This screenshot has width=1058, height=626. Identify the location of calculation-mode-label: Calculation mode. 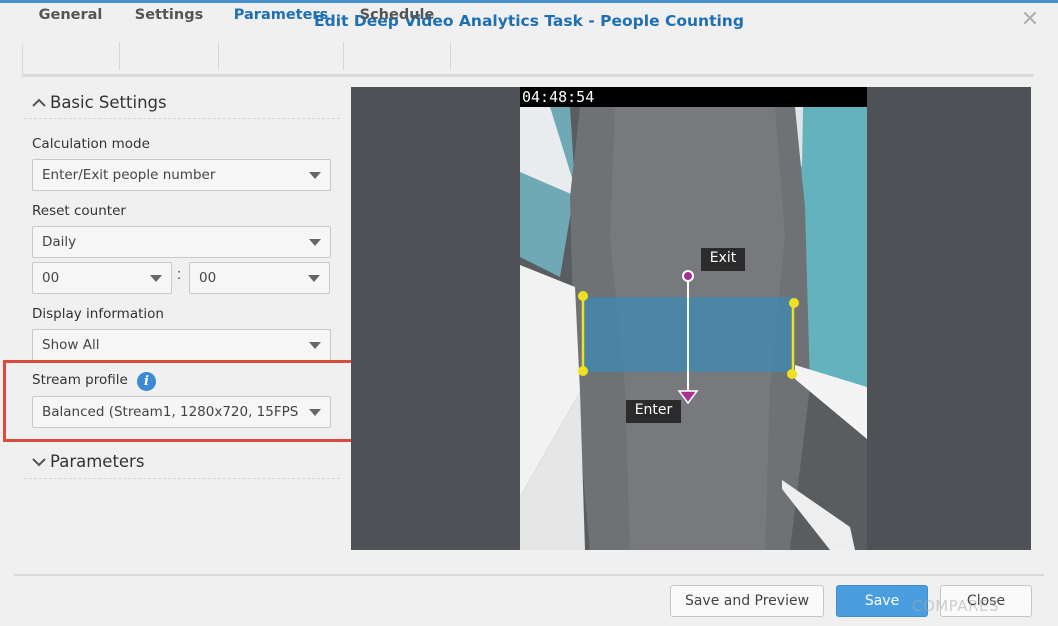
(91, 144).